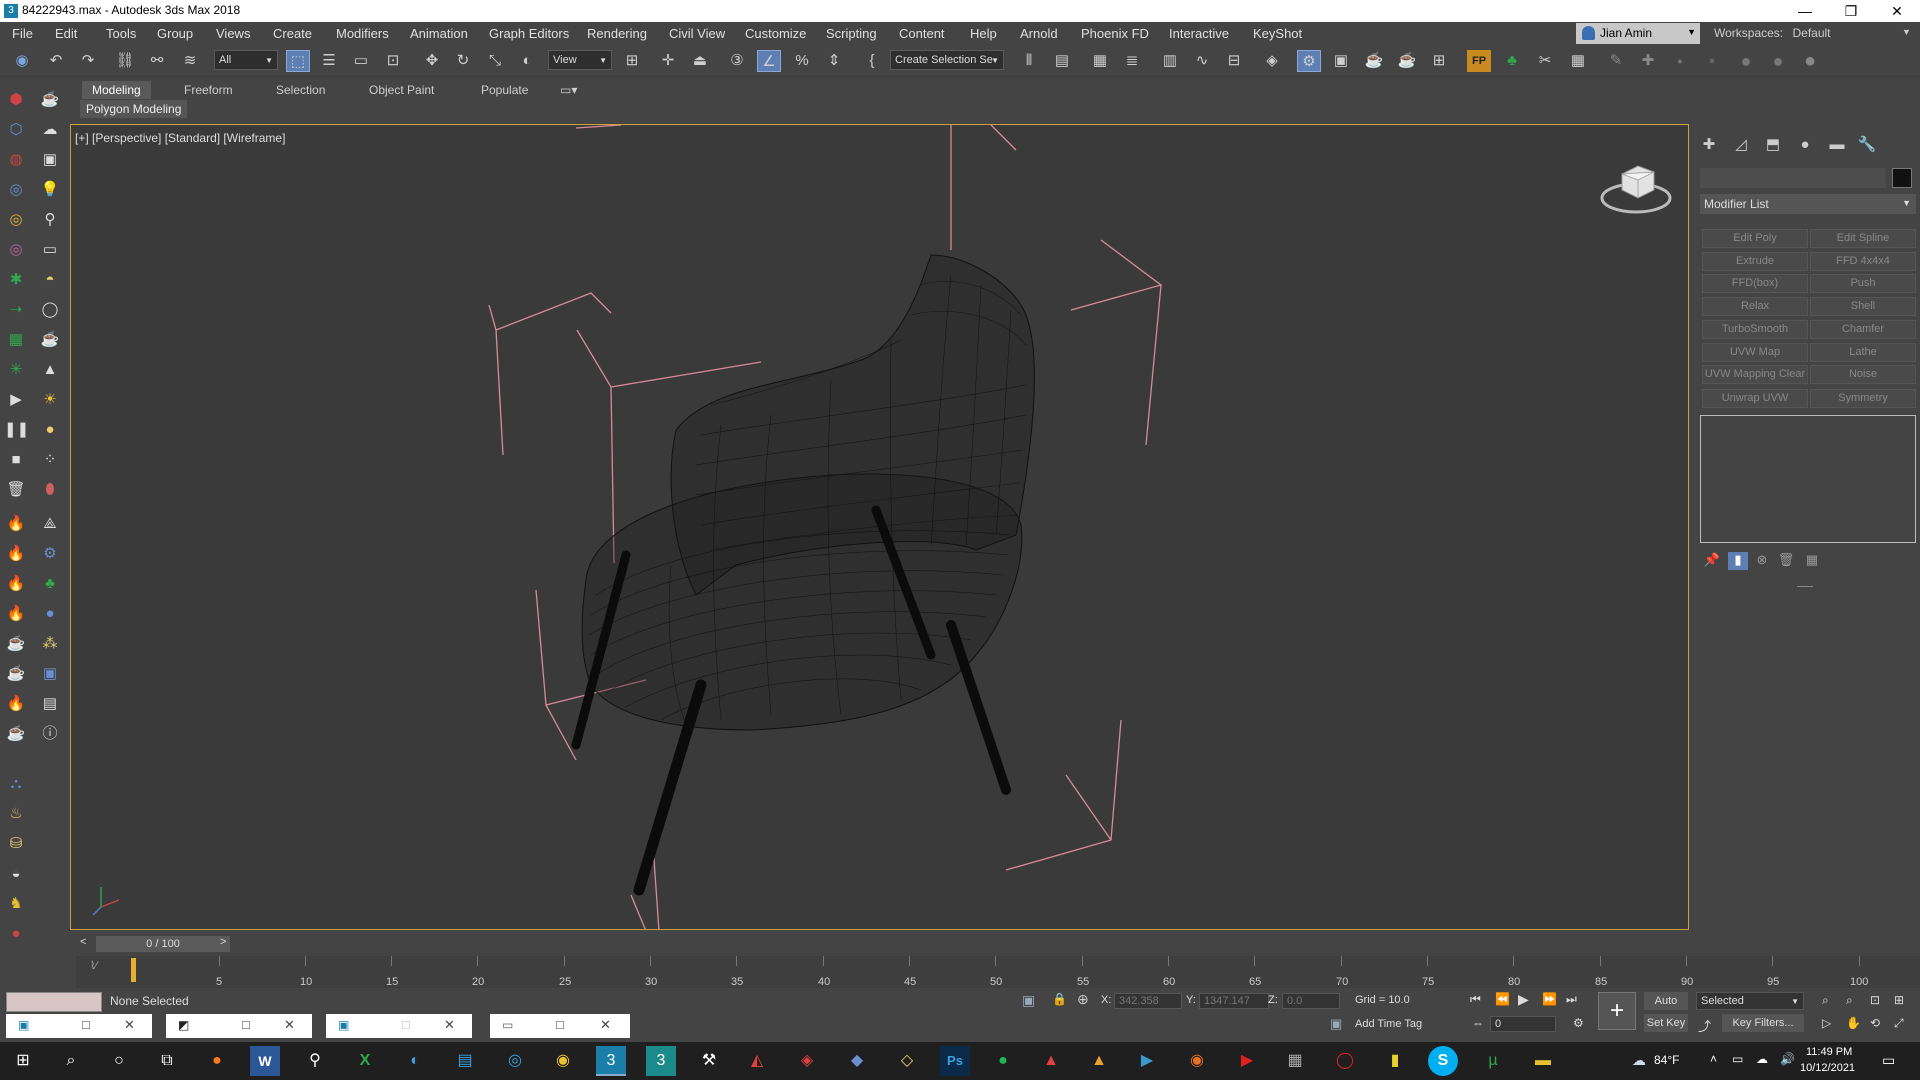 The height and width of the screenshot is (1080, 1920). I want to click on select-scale-icon: ⤡, so click(495, 61).